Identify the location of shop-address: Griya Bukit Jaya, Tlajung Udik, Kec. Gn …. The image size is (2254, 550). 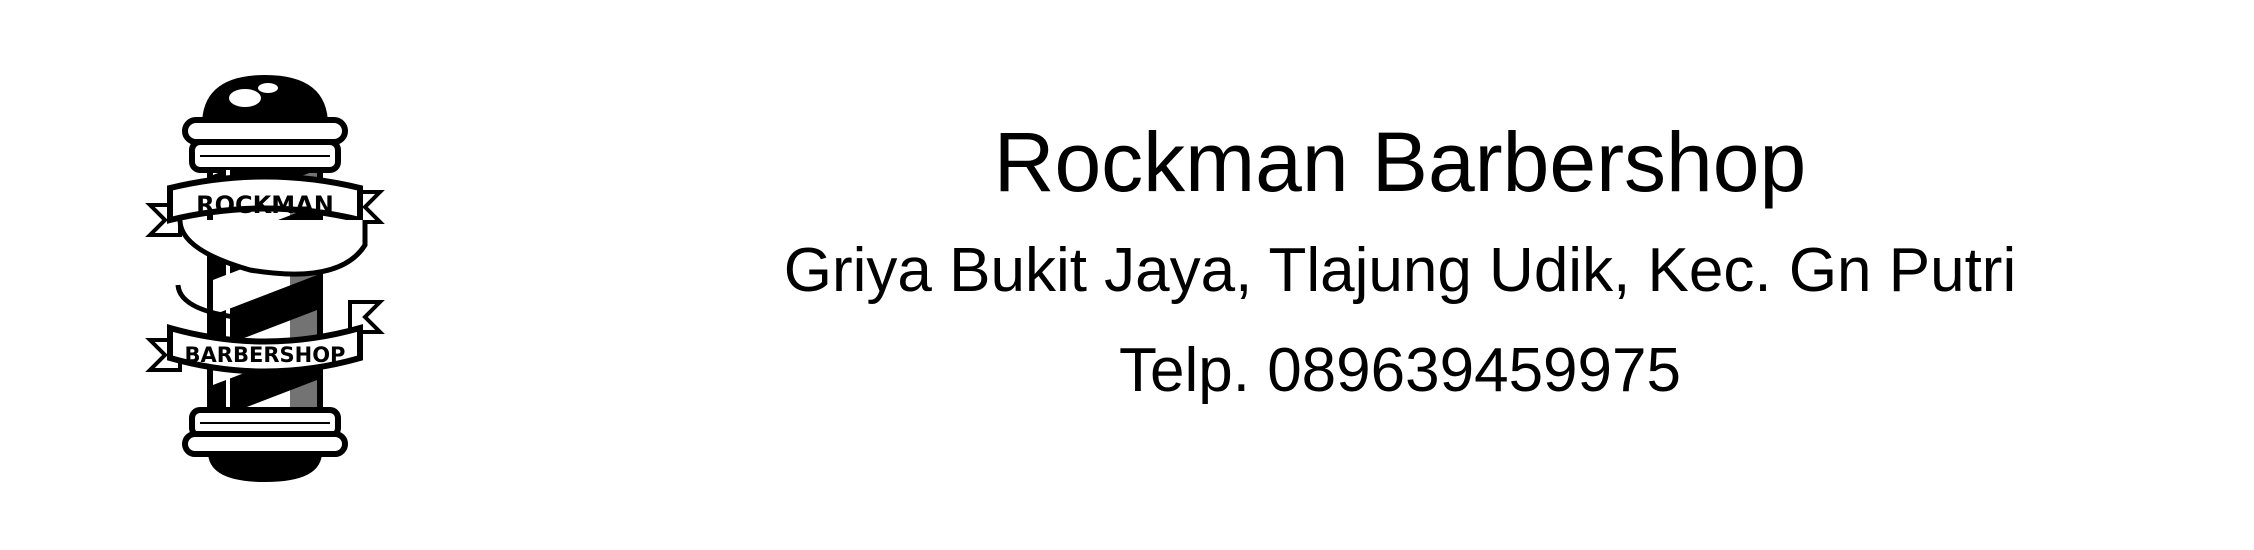
(1400, 270).